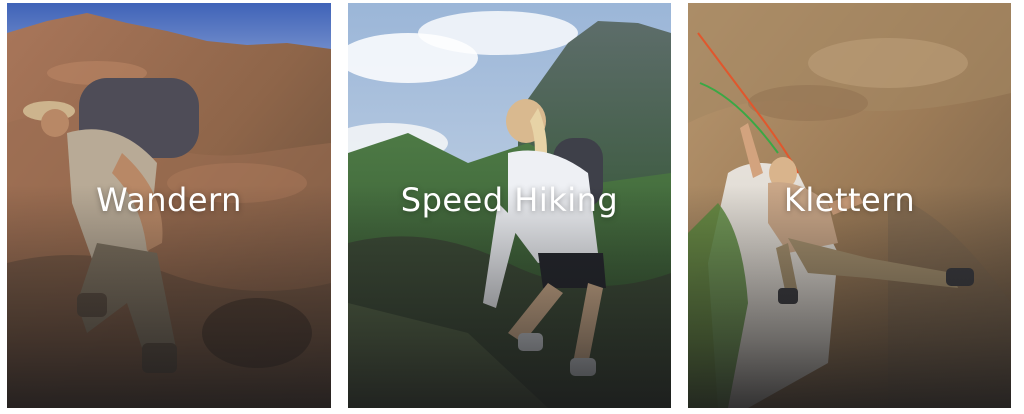  I want to click on category-label-wandern: Wandern, so click(169, 200).